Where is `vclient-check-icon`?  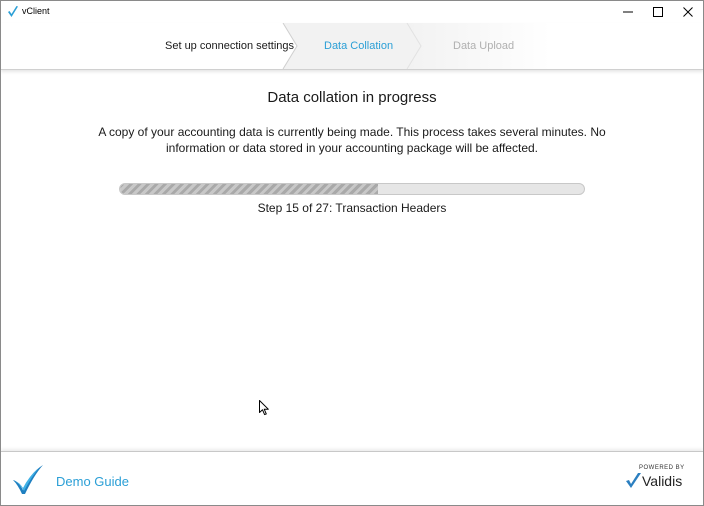 vclient-check-icon is located at coordinates (13, 11).